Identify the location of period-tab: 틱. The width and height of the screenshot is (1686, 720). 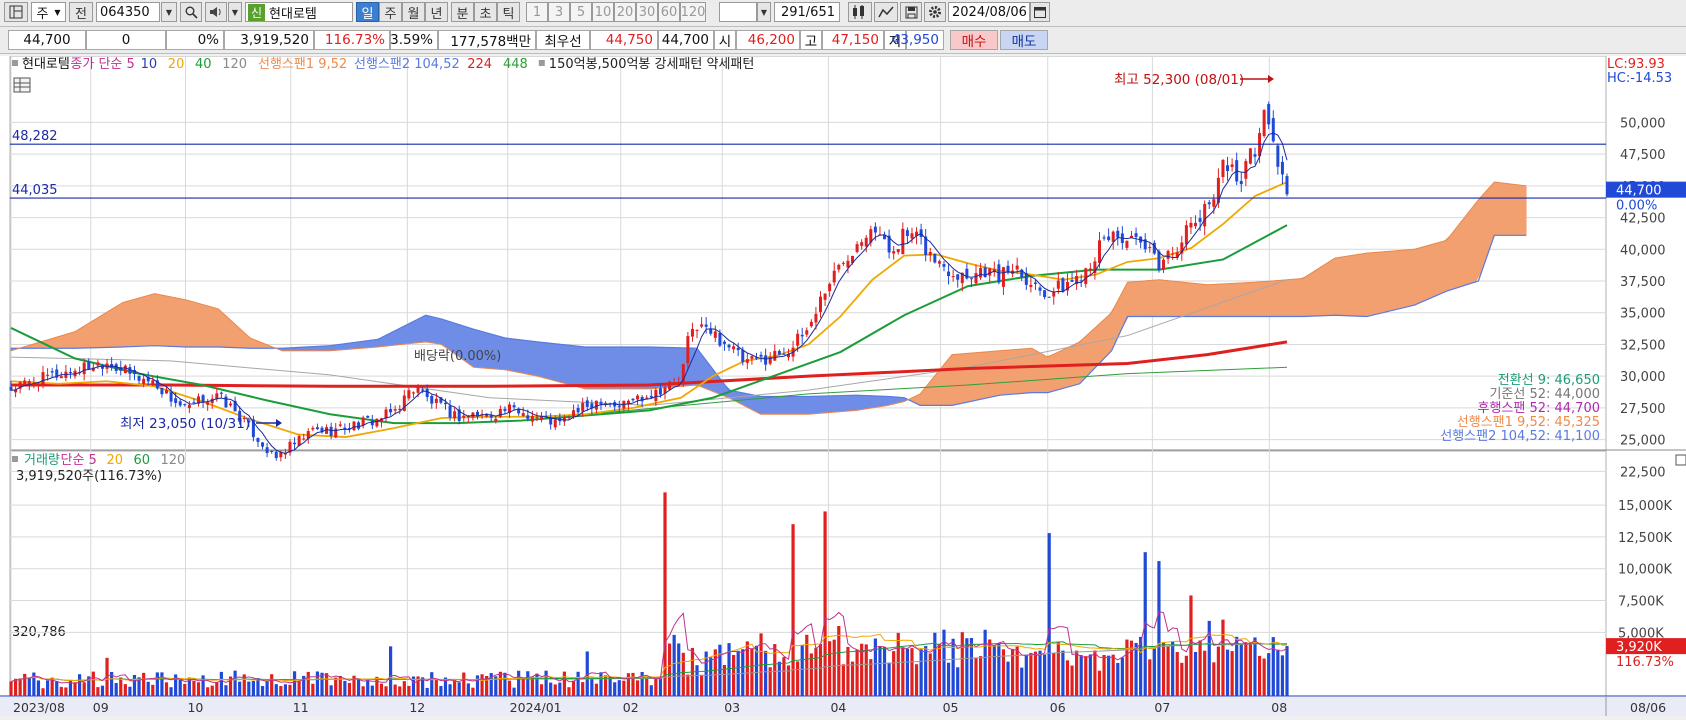
(508, 12).